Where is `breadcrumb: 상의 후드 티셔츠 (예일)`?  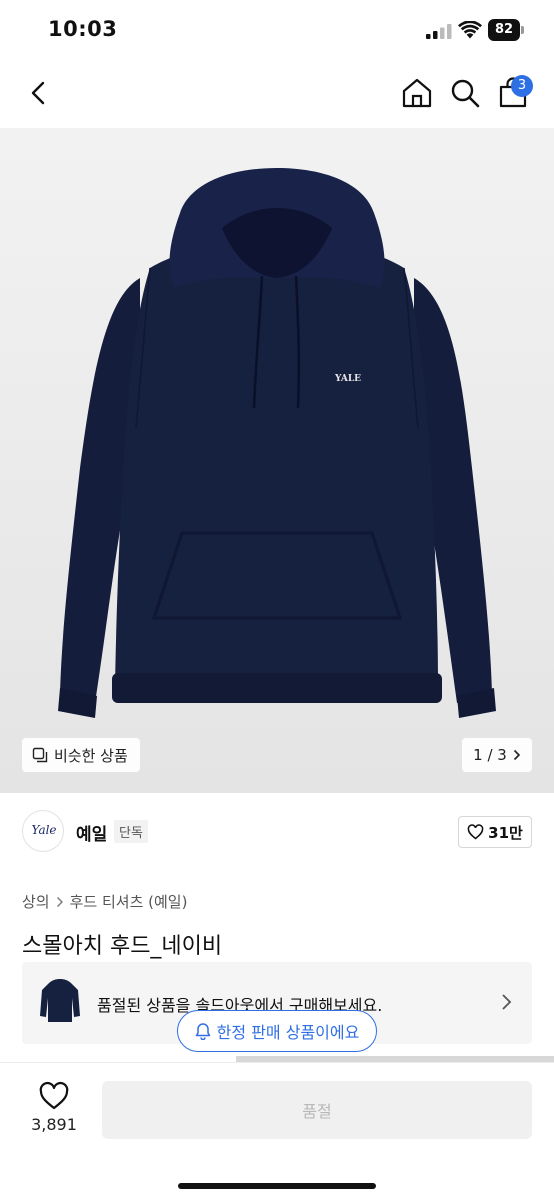 breadcrumb: 상의 후드 티셔츠 (예일) is located at coordinates (104, 901).